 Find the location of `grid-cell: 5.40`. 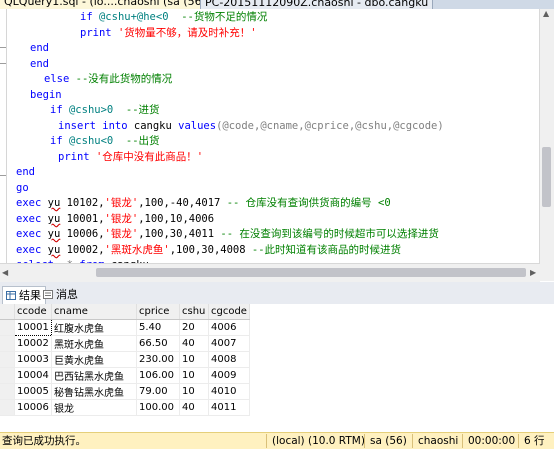

grid-cell: 5.40 is located at coordinates (158, 327).